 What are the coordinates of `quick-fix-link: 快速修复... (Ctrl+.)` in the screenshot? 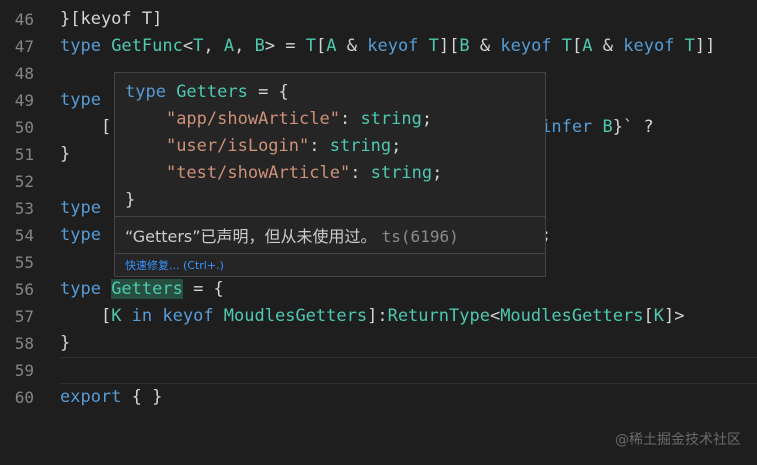 It's located at (174, 265).